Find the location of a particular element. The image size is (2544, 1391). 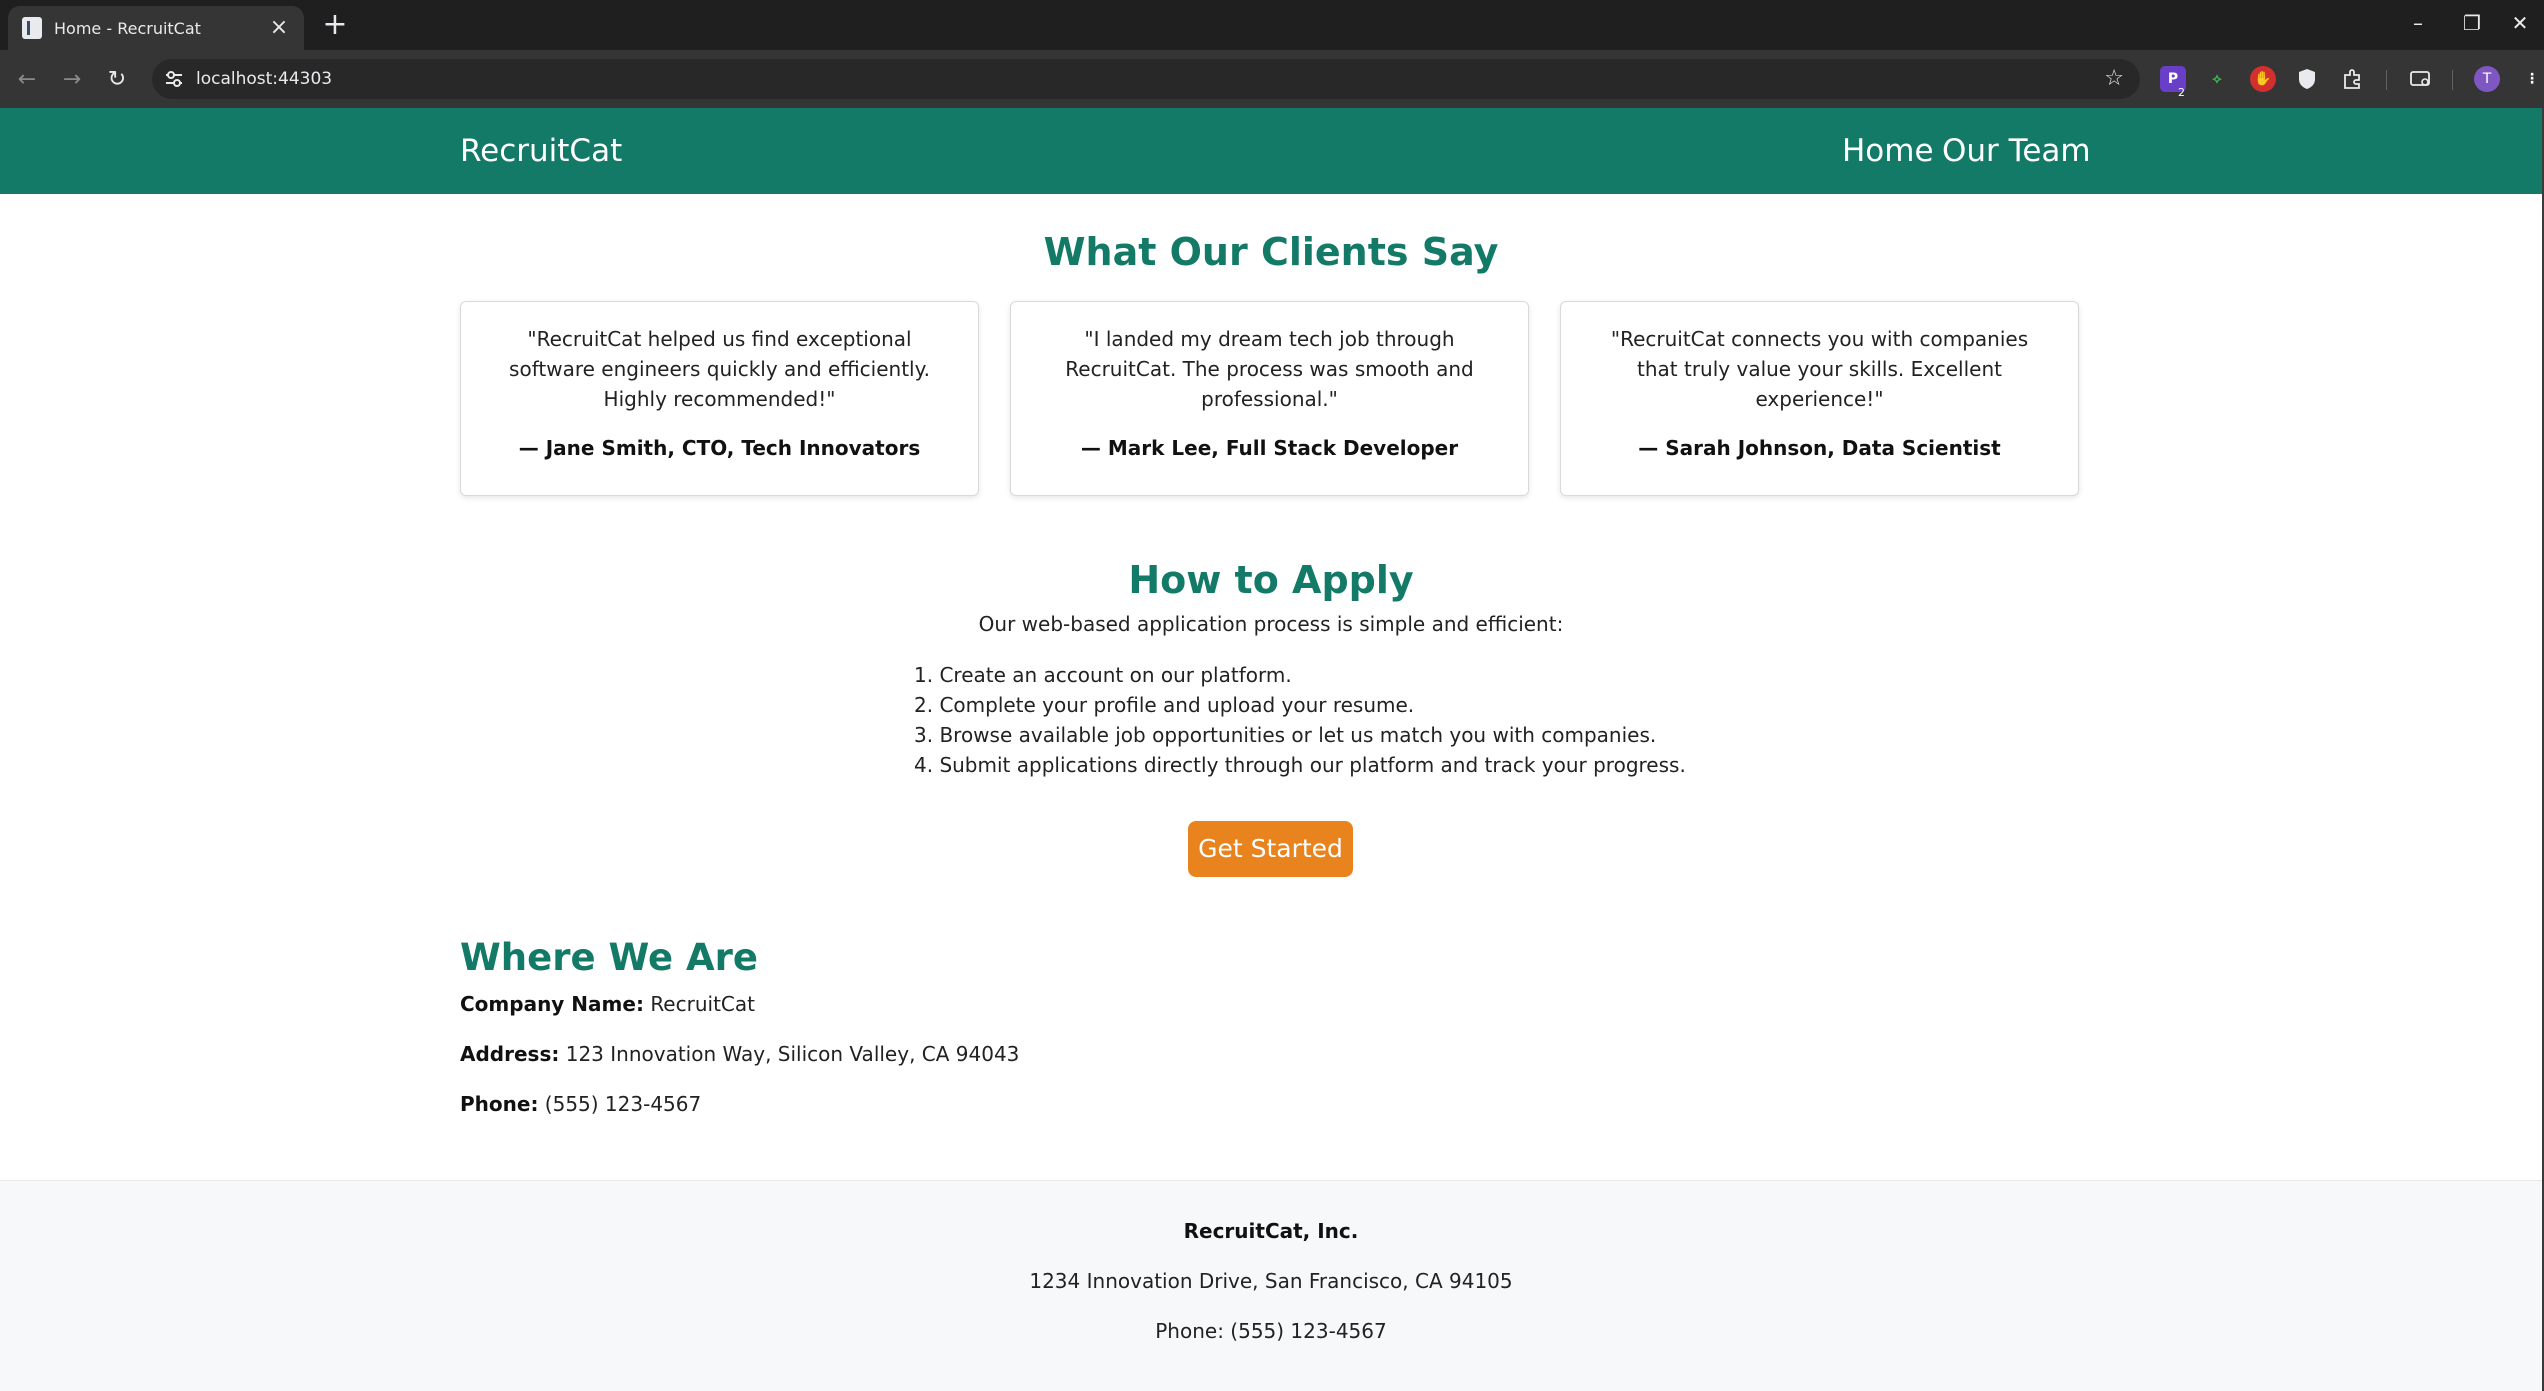

bookmark-star-icon: ☆ is located at coordinates (2114, 79).